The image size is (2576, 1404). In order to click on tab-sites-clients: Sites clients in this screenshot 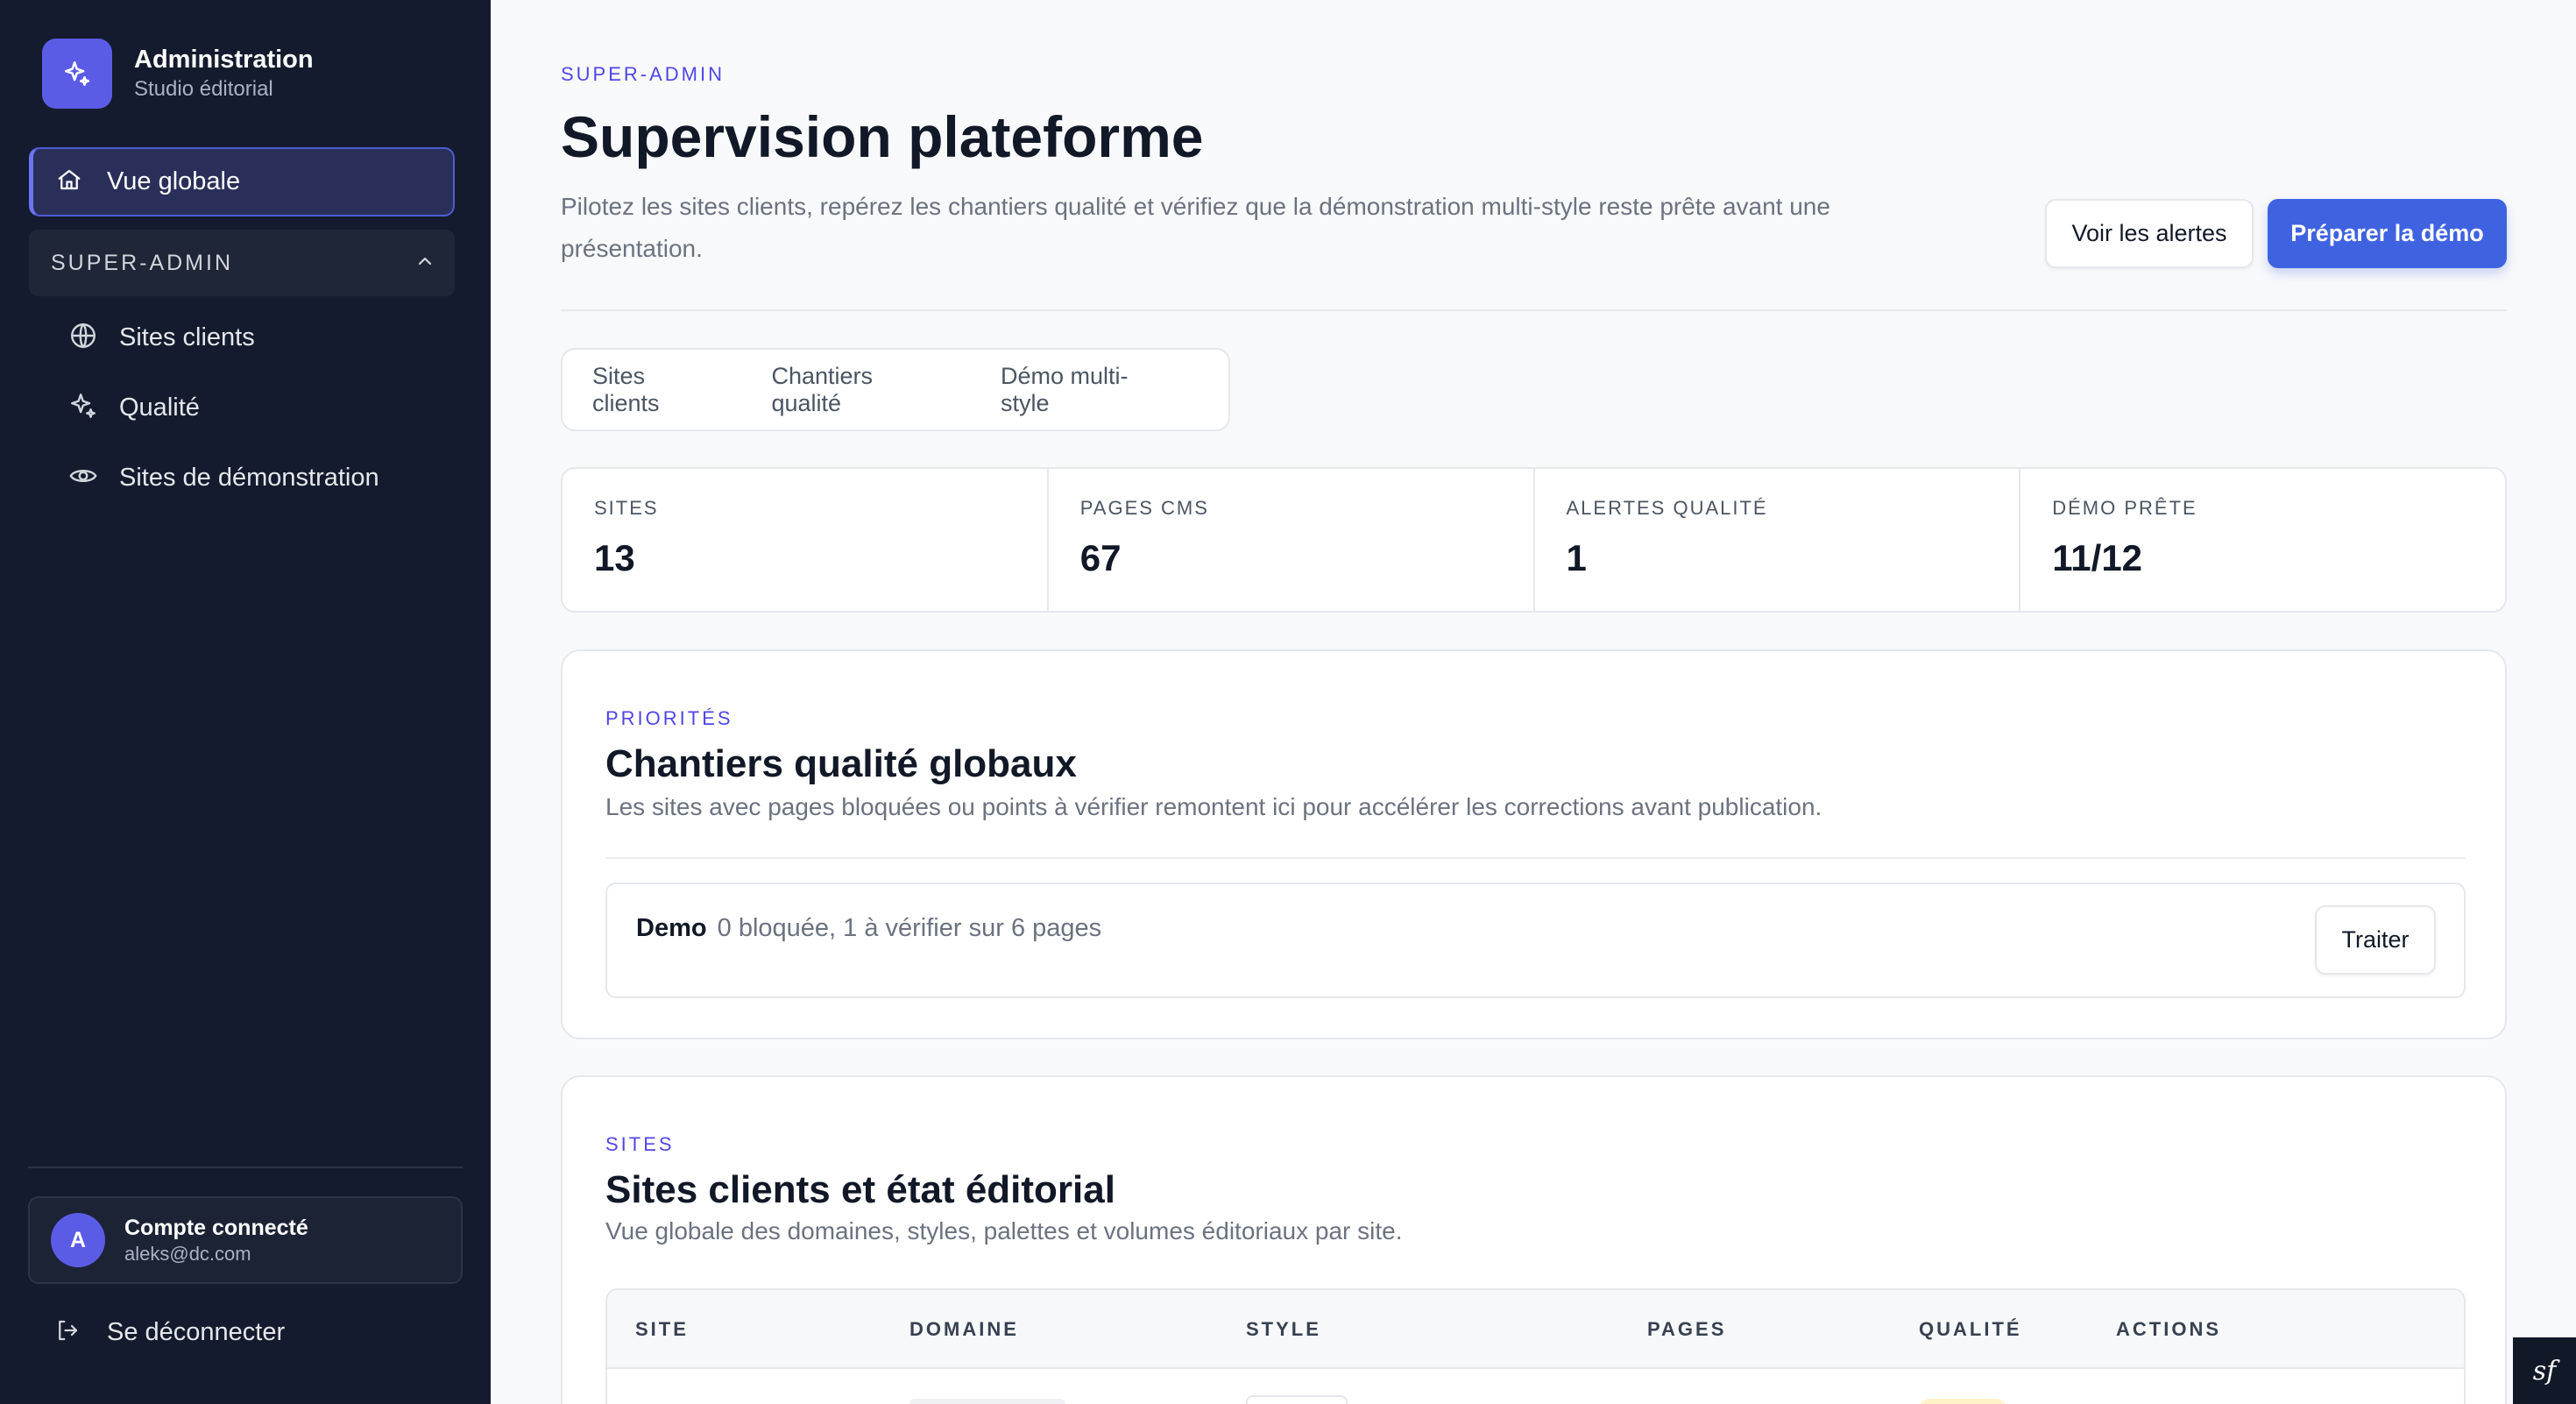, I will do `click(653, 390)`.